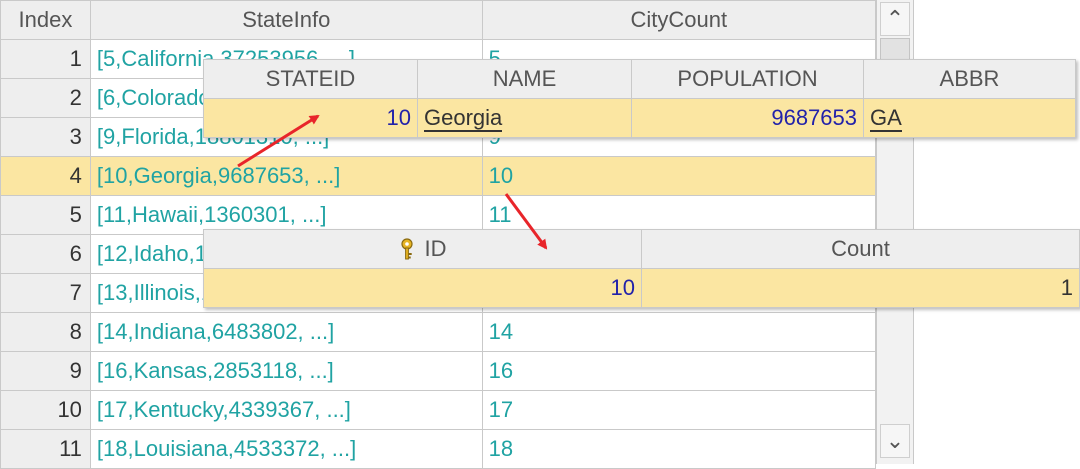 The height and width of the screenshot is (469, 1080). I want to click on table-row: 10 [17,Kentucky,4339367, ...] 17, so click(438, 410).